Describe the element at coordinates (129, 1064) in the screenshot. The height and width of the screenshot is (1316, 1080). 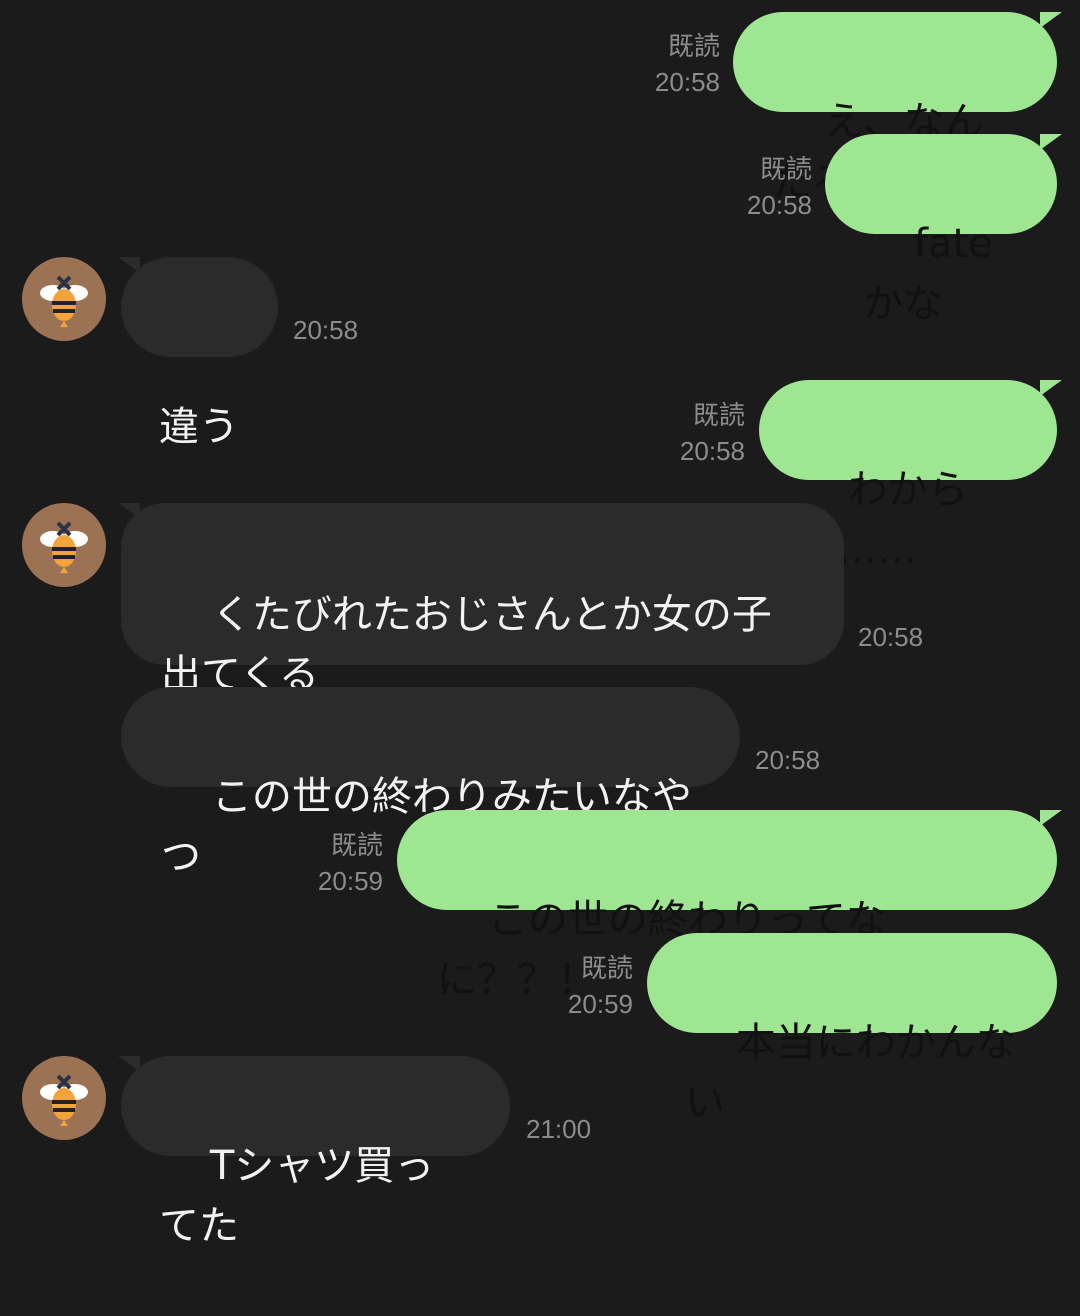
I see `bubble-tail` at that location.